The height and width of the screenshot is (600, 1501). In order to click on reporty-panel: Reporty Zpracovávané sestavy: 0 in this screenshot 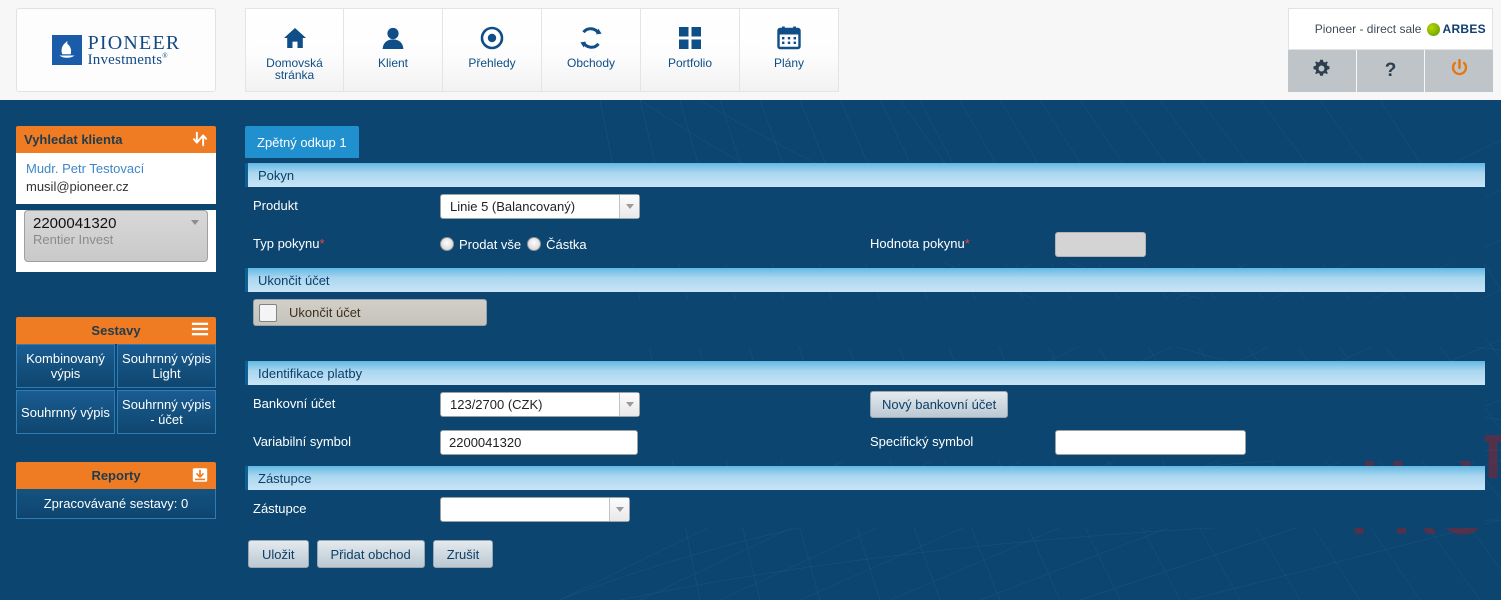, I will do `click(116, 490)`.